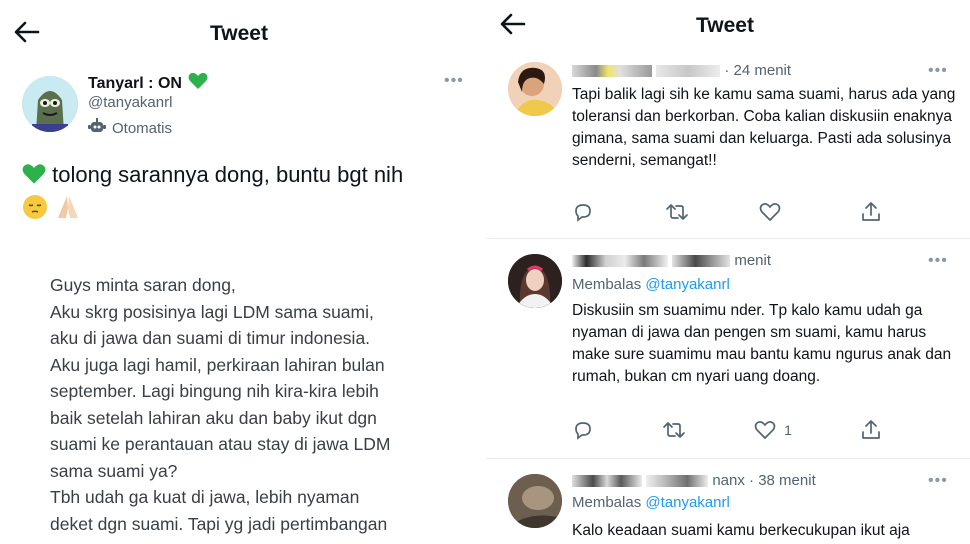 The width and height of the screenshot is (970, 544). Describe the element at coordinates (757, 70) in the screenshot. I see `reply-time: · 24 menit` at that location.